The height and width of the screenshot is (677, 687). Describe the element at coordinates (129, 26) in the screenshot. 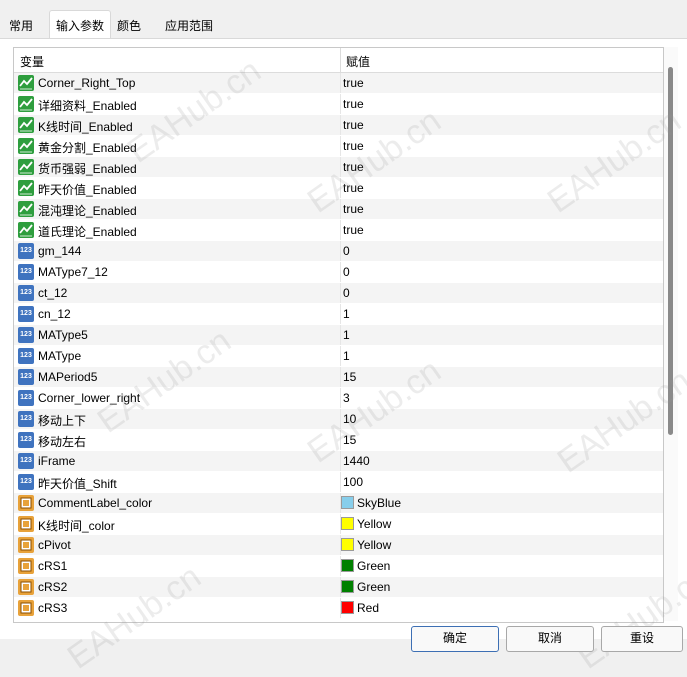

I see `tab-colors: 颜色` at that location.